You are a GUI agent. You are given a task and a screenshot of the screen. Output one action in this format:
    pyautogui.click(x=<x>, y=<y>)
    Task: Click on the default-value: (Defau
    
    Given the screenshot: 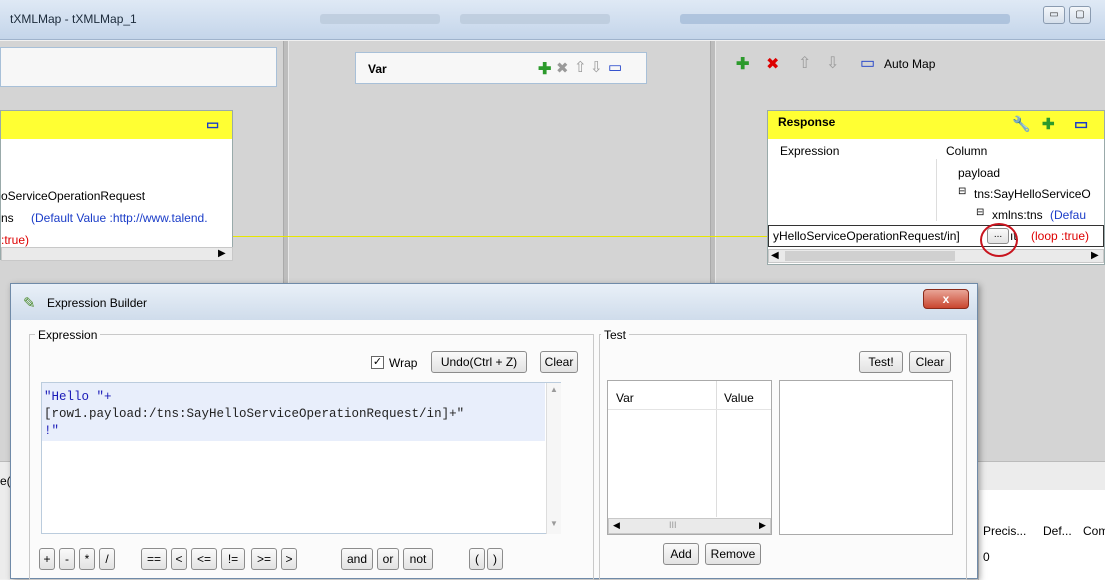 What is the action you would take?
    pyautogui.click(x=1068, y=215)
    